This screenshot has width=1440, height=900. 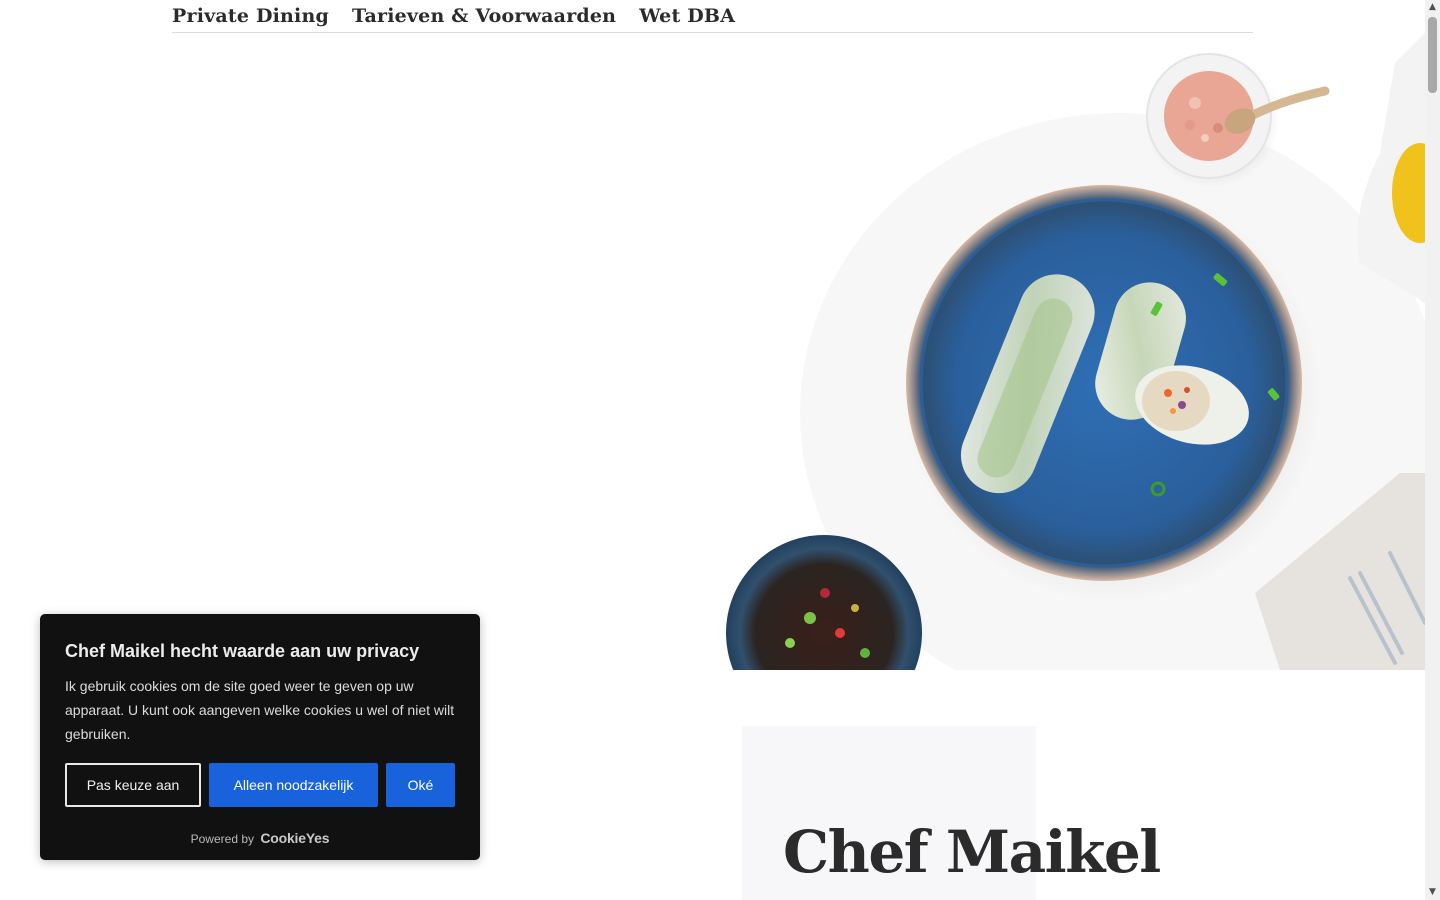 I want to click on scroll-up-arrow-icon: ▲, so click(x=1432, y=7).